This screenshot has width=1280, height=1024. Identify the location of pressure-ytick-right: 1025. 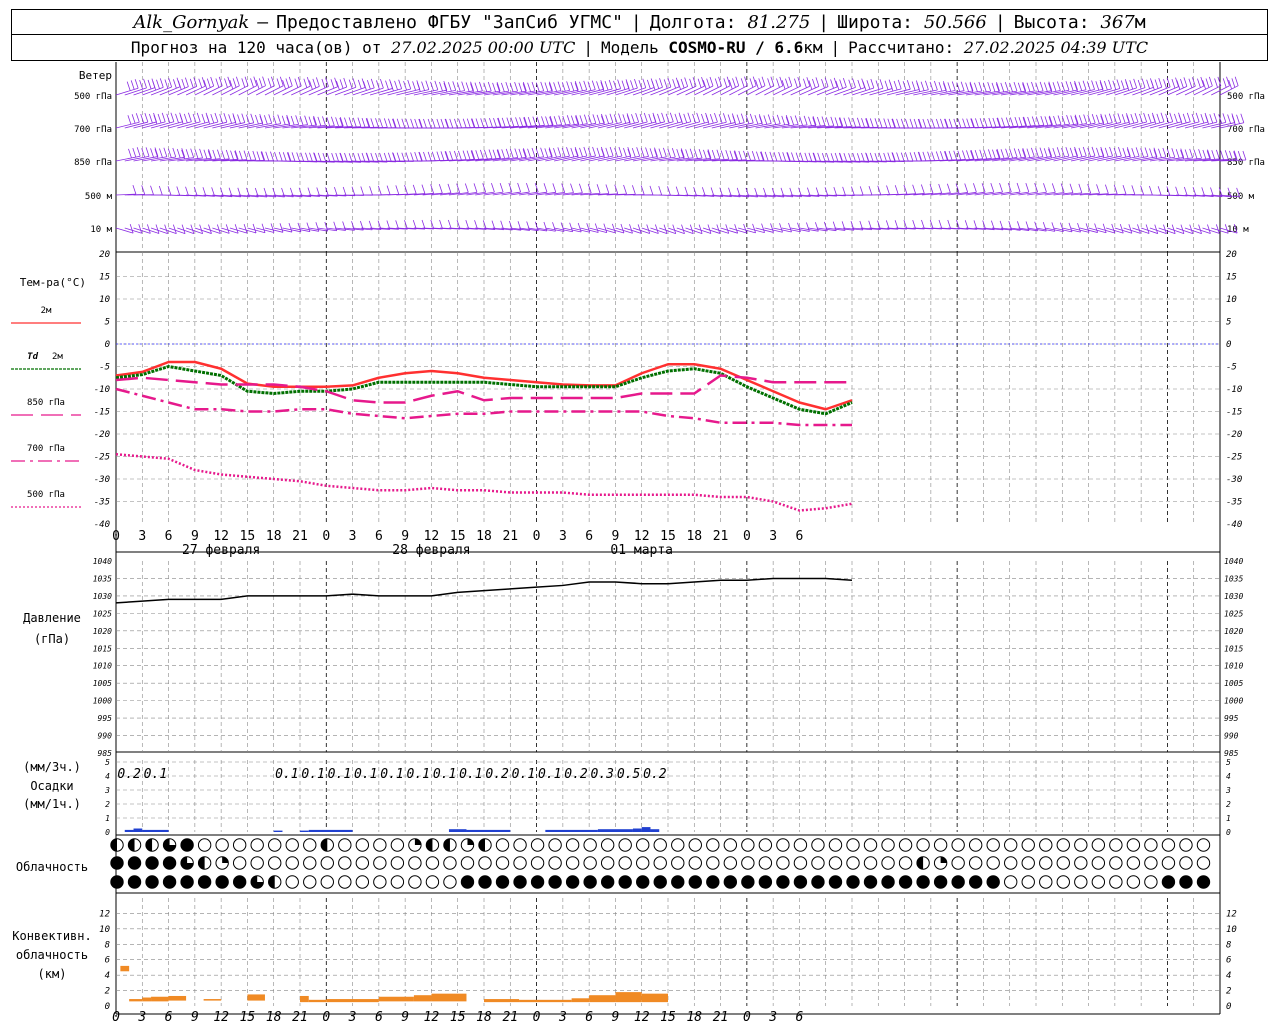
(1233, 613).